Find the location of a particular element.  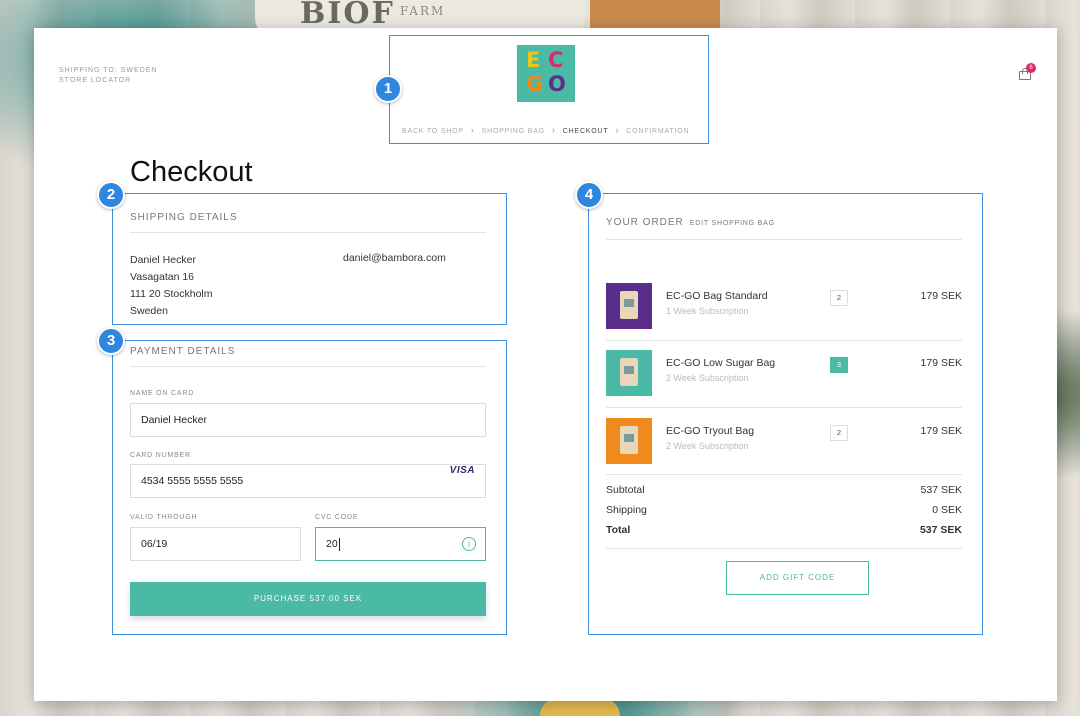

annotation-marker-2: 2 is located at coordinates (111, 195).